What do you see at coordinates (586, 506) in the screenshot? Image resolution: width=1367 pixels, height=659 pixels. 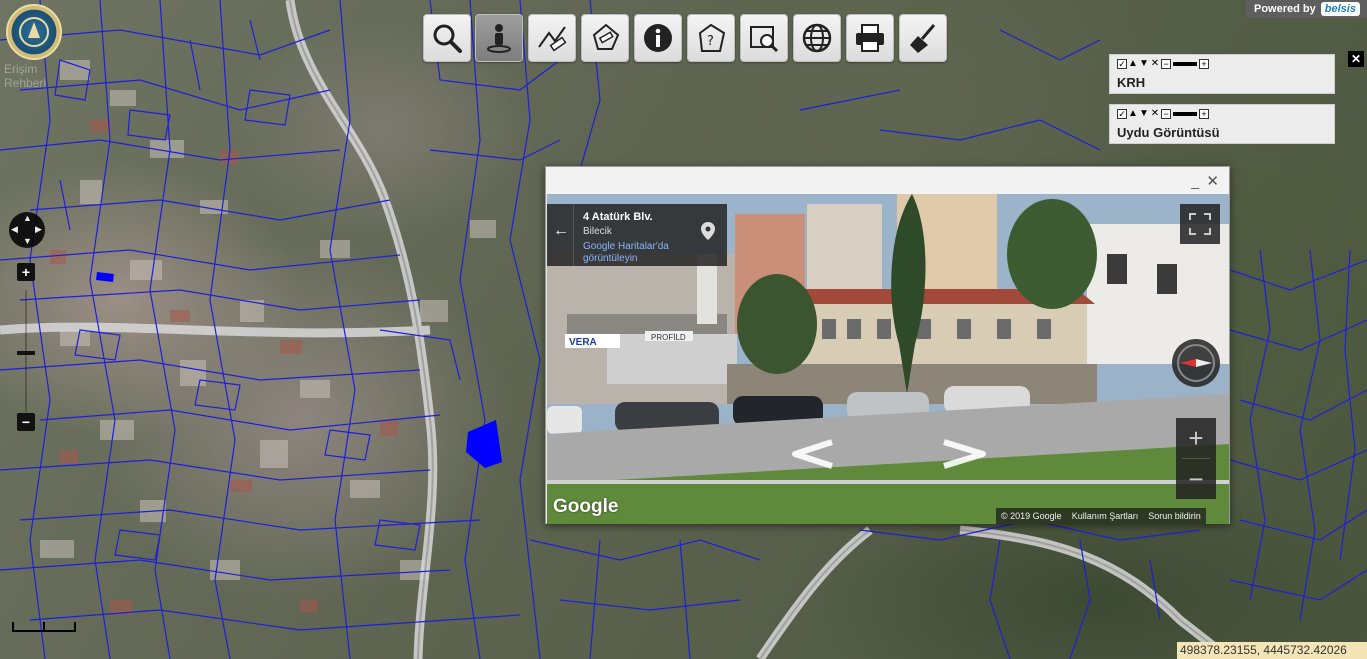 I see `google-logo: Google` at bounding box center [586, 506].